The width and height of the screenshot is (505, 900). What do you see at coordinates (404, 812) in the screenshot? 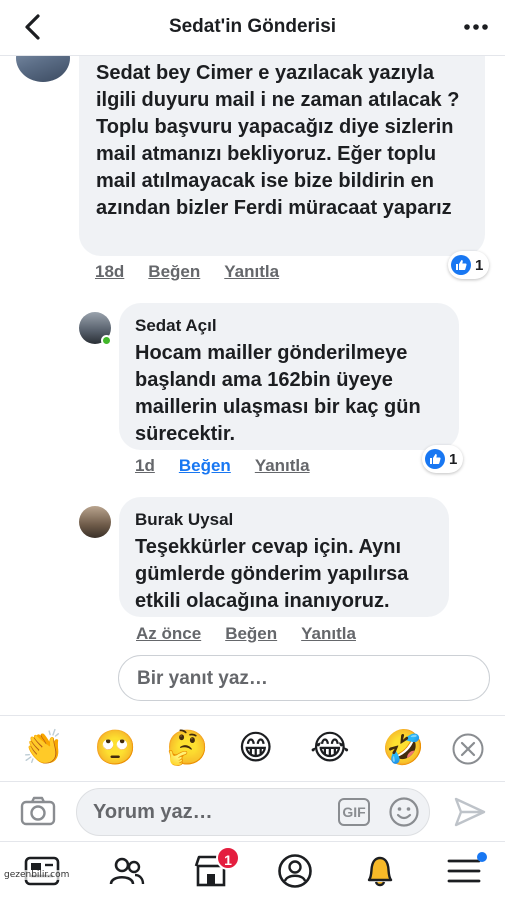
I see `emoji-icon` at bounding box center [404, 812].